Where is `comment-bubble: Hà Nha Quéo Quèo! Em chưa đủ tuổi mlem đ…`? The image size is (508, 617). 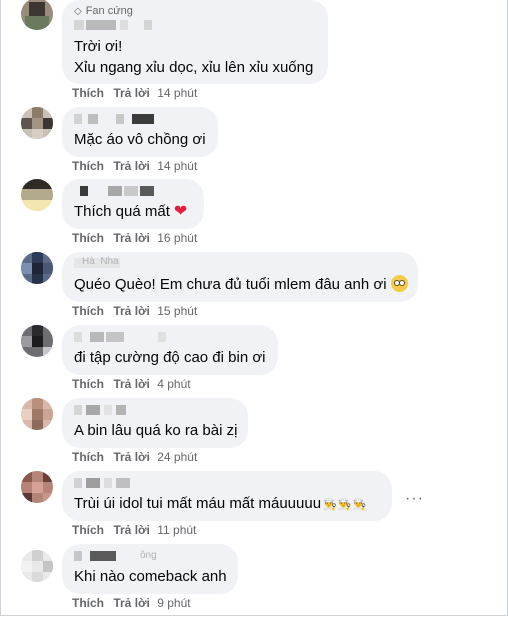
comment-bubble: Hà Nha Quéo Quèo! Em chưa đủ tuổi mlem đ… is located at coordinates (240, 277).